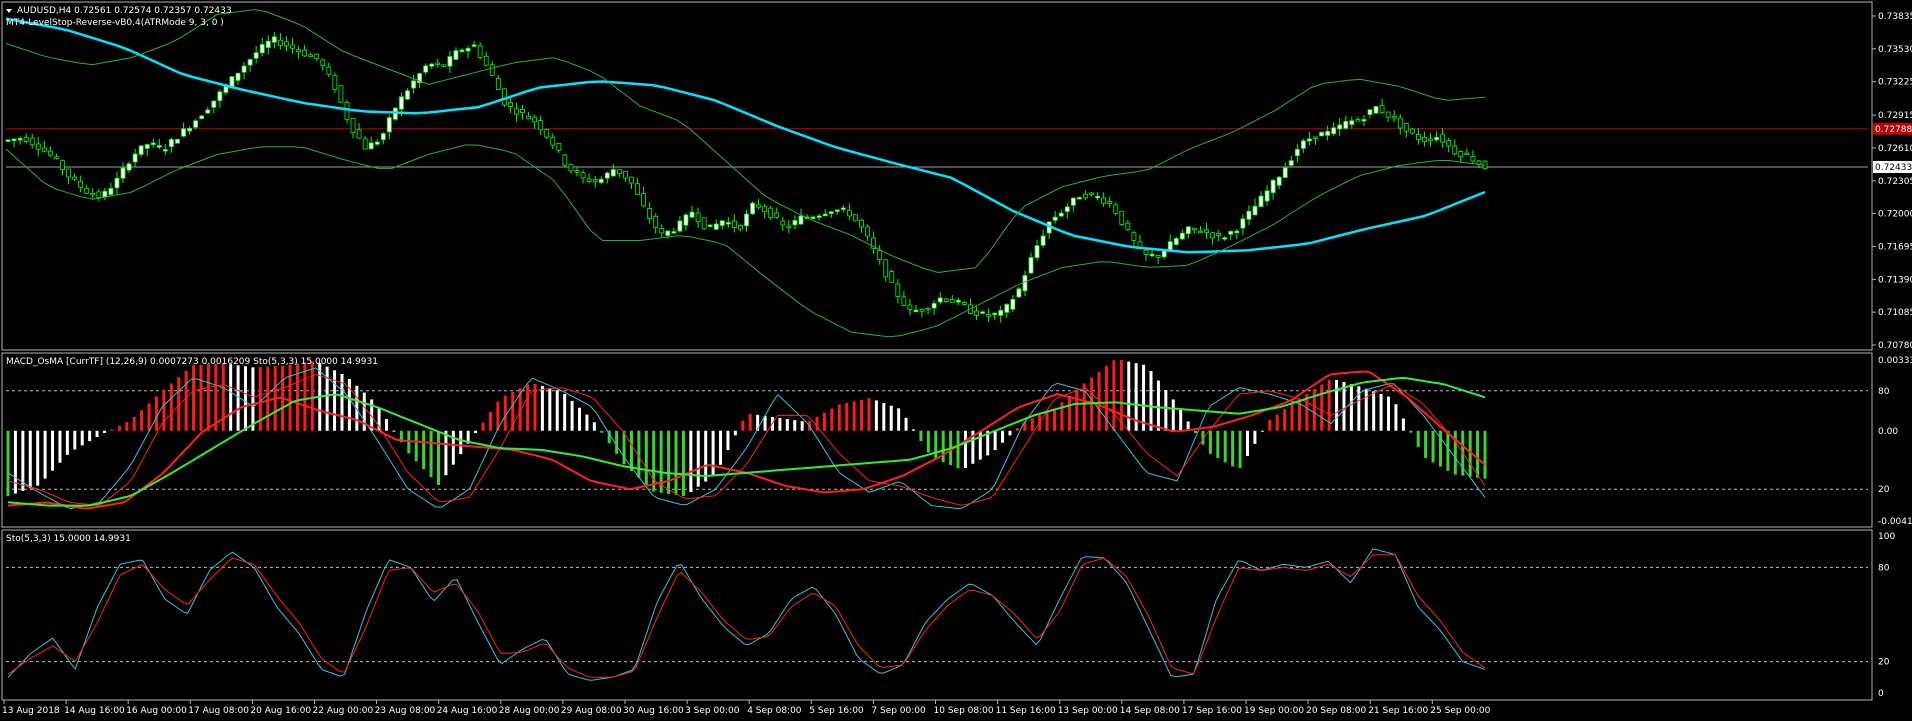 This screenshot has height=721, width=1912. I want to click on last-price-tag-label: 0.72433, so click(1893, 168).